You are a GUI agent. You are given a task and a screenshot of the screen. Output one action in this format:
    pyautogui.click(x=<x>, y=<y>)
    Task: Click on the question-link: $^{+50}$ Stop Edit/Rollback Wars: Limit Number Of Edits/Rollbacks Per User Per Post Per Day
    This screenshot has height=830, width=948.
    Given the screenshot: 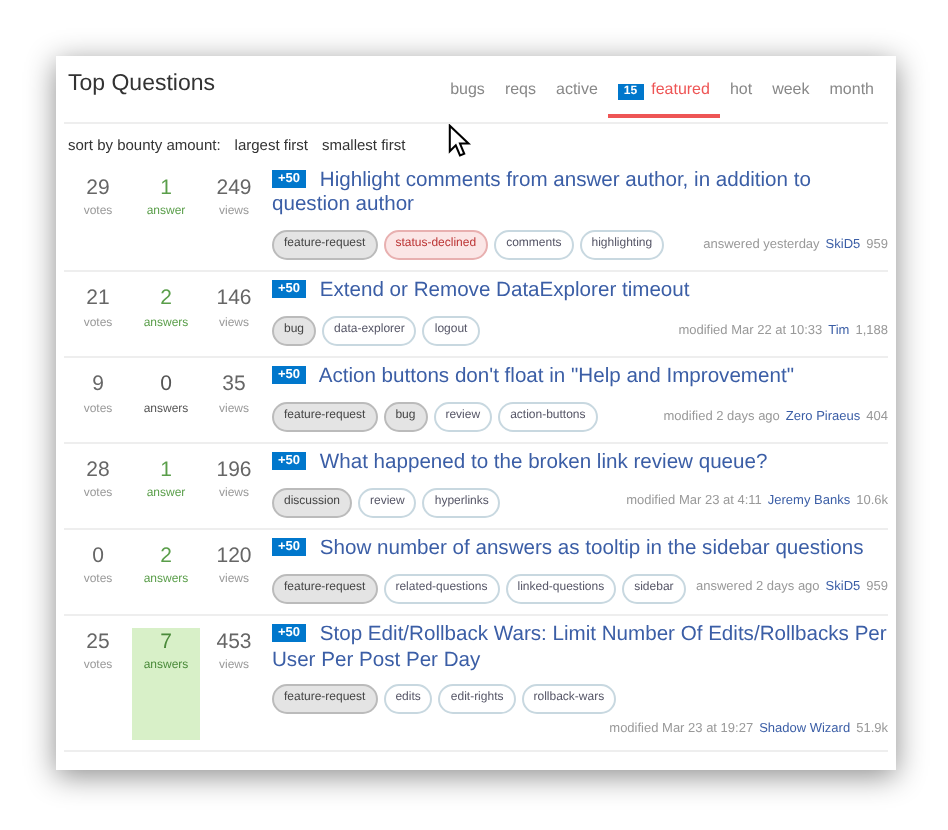 What is the action you would take?
    pyautogui.click(x=580, y=649)
    